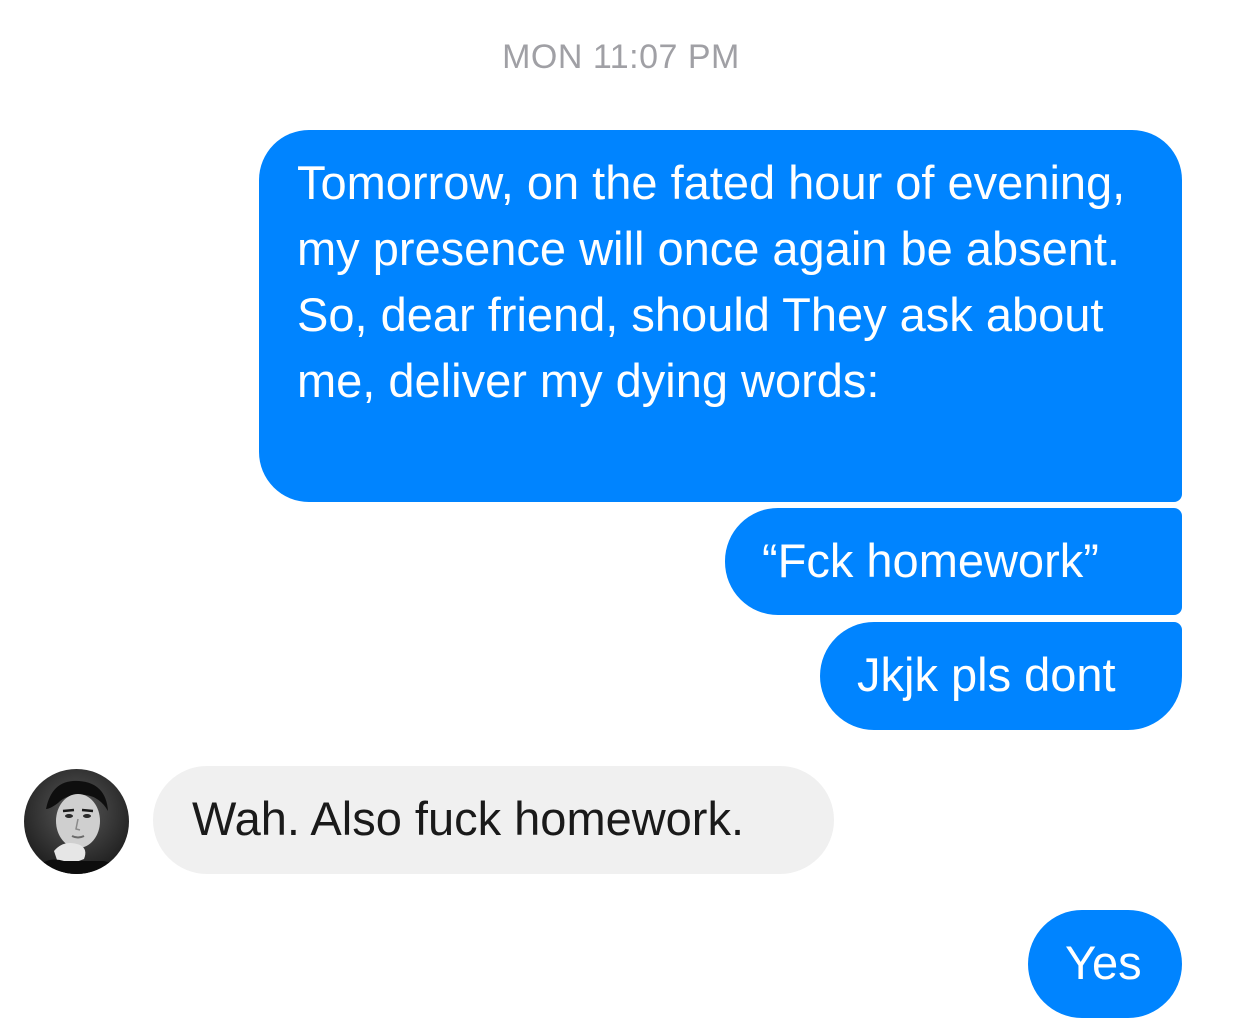 The image size is (1242, 1022). What do you see at coordinates (621, 57) in the screenshot?
I see `message-timestamp: MON 11:07 PM` at bounding box center [621, 57].